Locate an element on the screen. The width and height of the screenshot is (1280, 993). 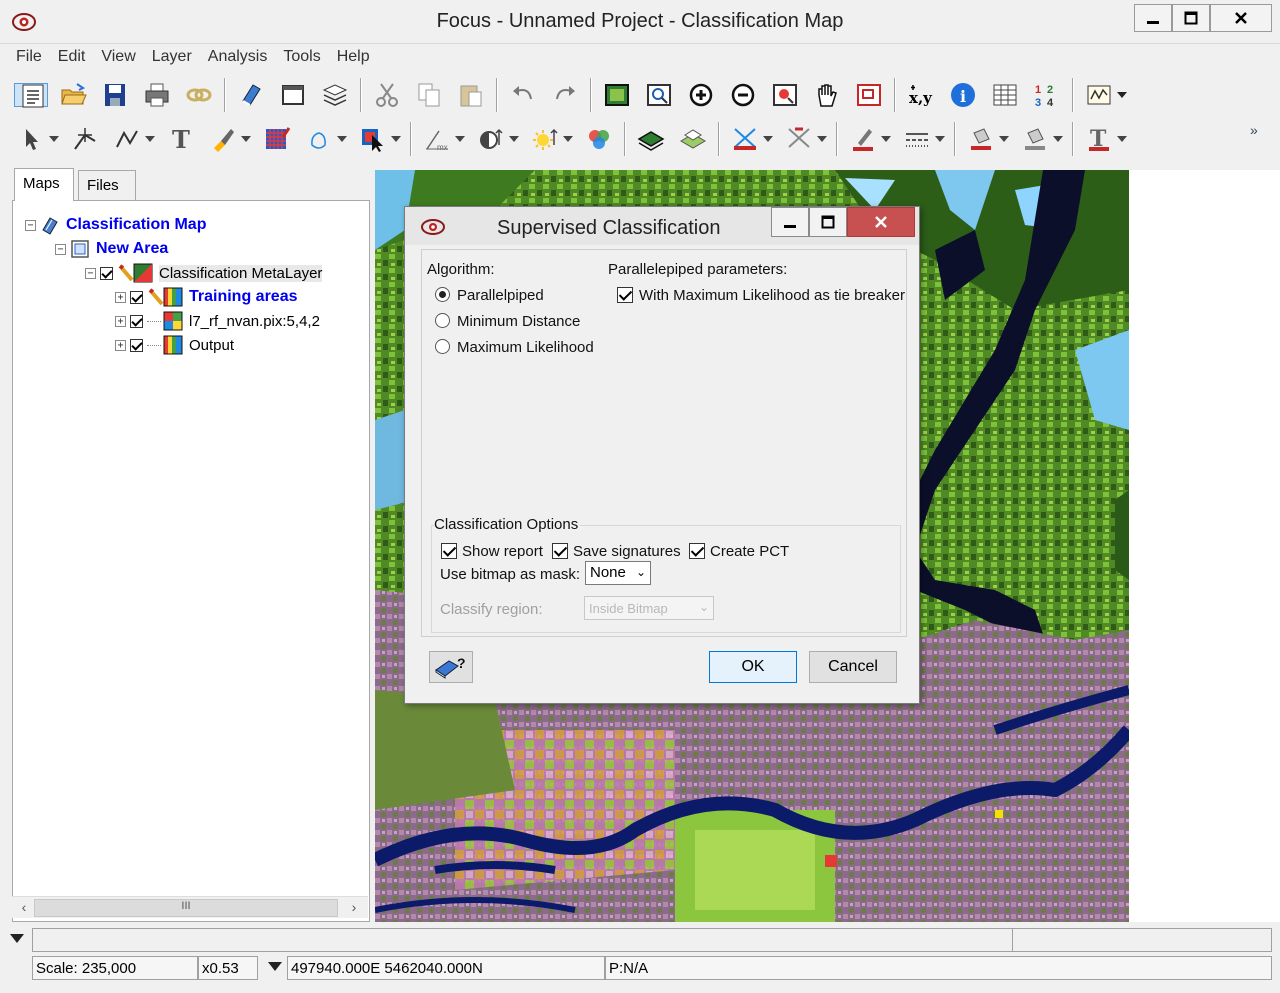
radio-minimum-distance-label: Minimum Distance is located at coordinates (518, 321).